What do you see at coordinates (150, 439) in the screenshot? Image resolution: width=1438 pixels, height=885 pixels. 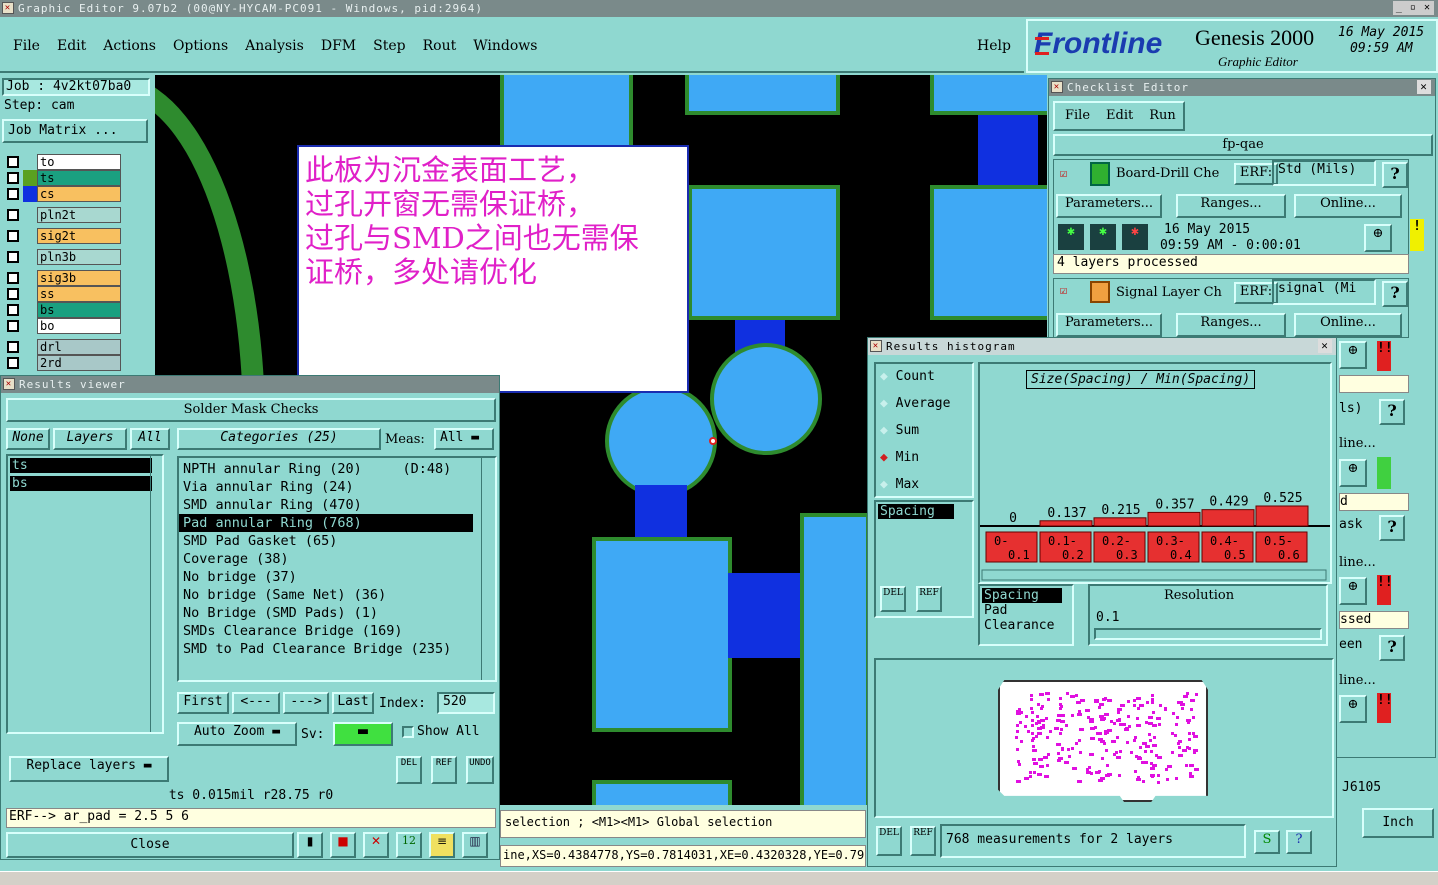 I see `all-button: All` at bounding box center [150, 439].